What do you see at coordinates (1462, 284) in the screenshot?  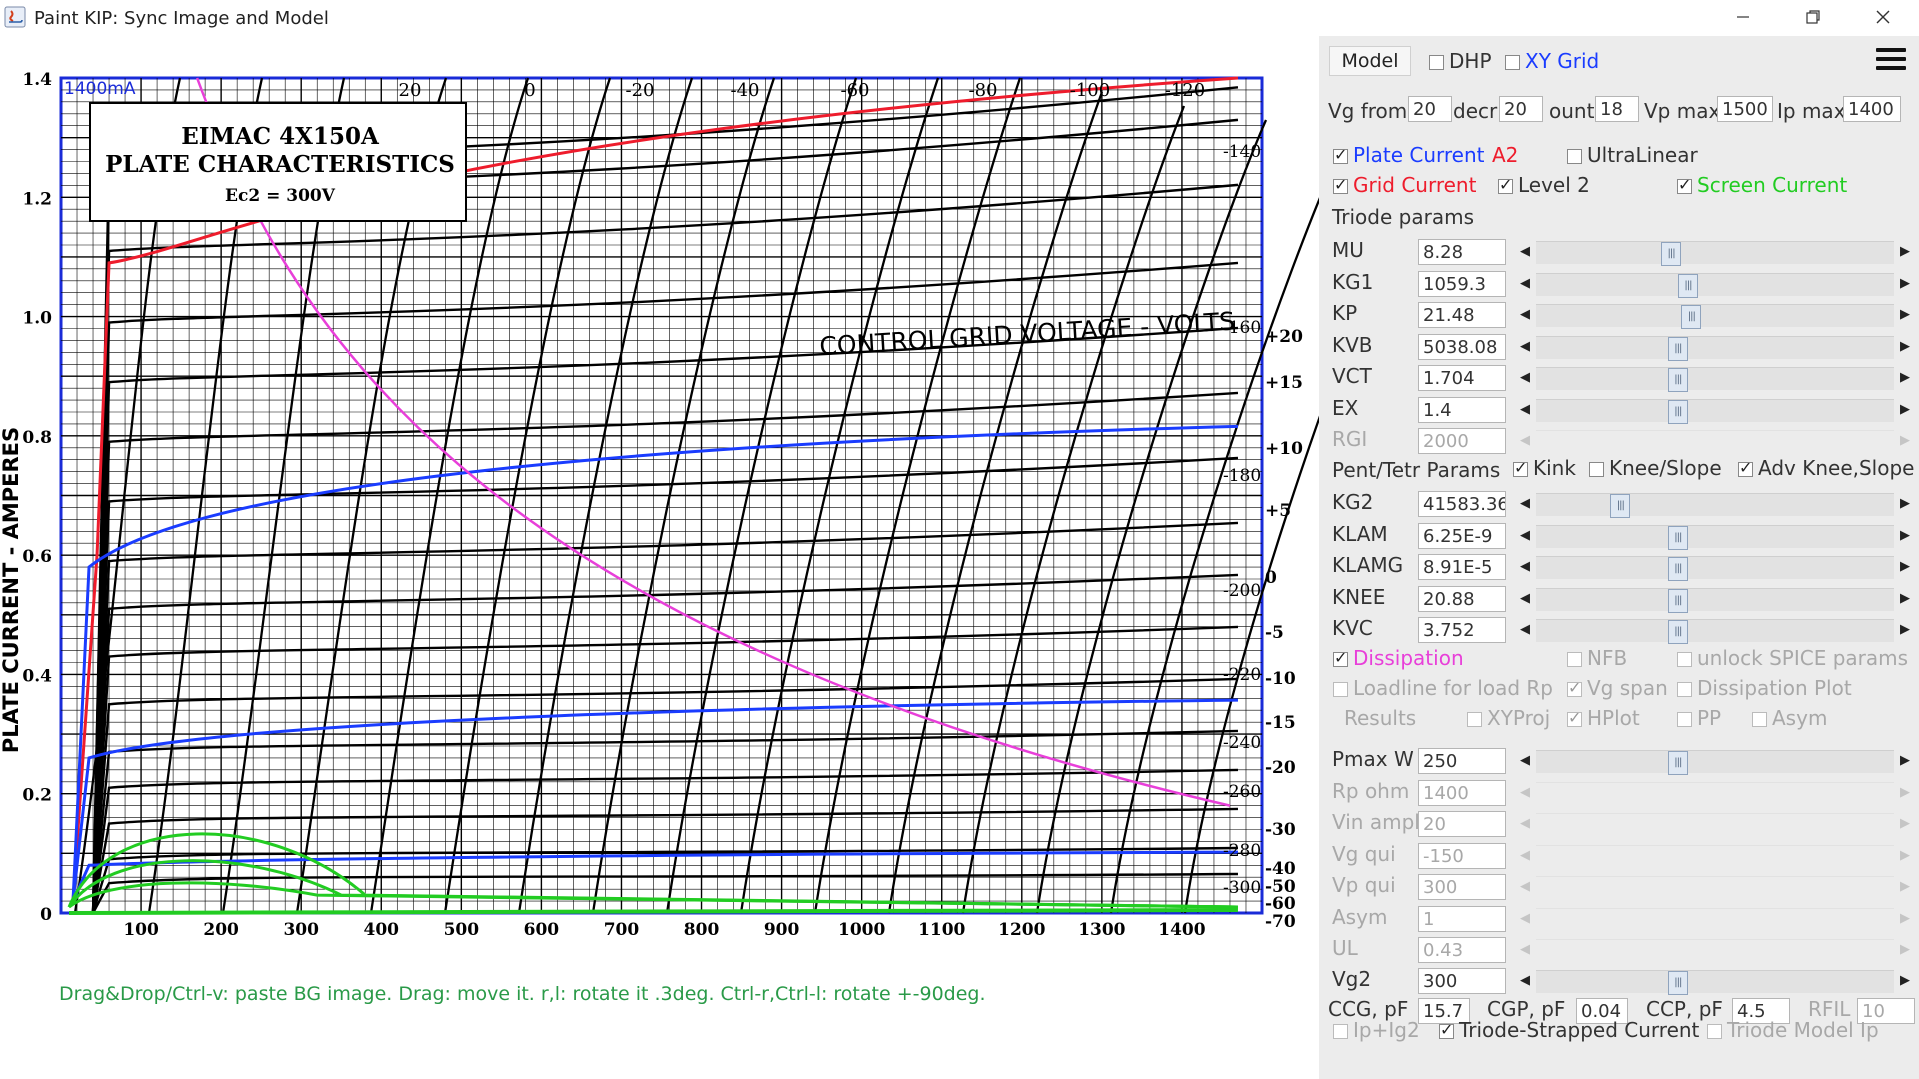 I see `param-kg1-input: 1059.3` at bounding box center [1462, 284].